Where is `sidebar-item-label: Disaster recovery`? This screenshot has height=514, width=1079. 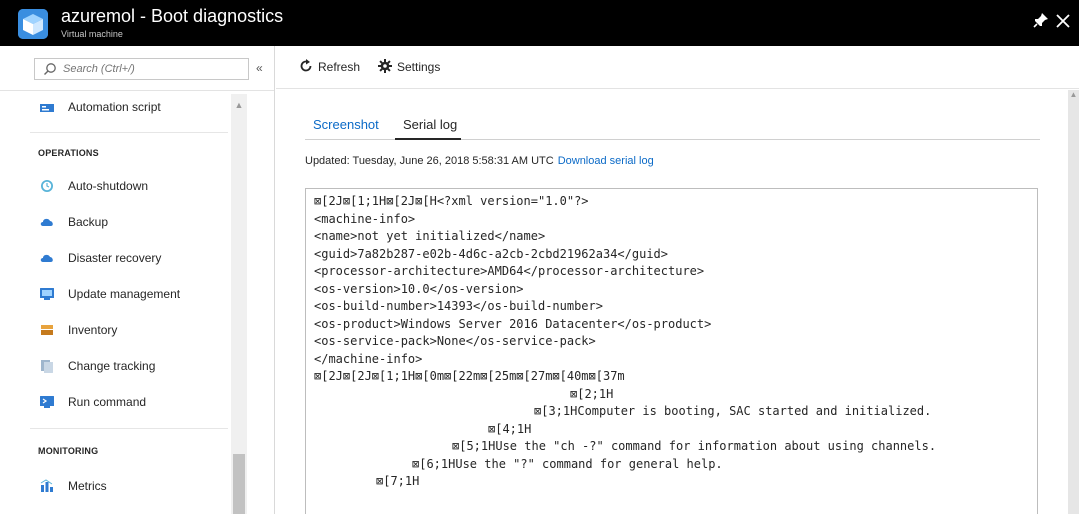 sidebar-item-label: Disaster recovery is located at coordinates (115, 258).